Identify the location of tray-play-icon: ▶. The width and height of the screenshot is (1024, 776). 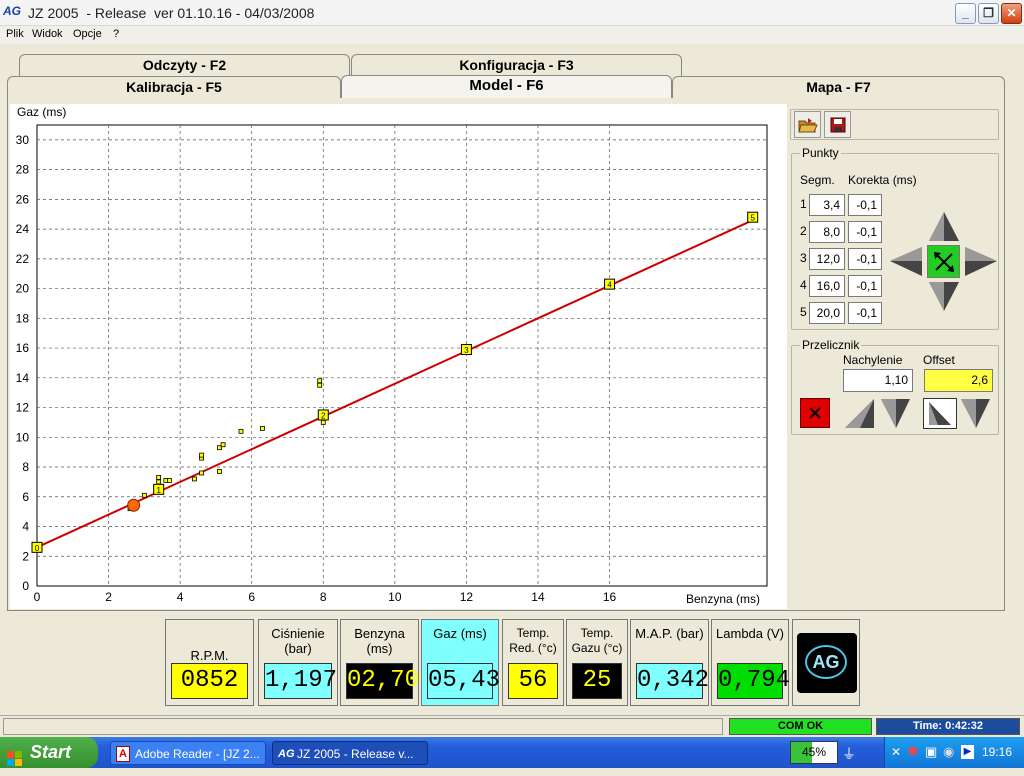
(967, 752).